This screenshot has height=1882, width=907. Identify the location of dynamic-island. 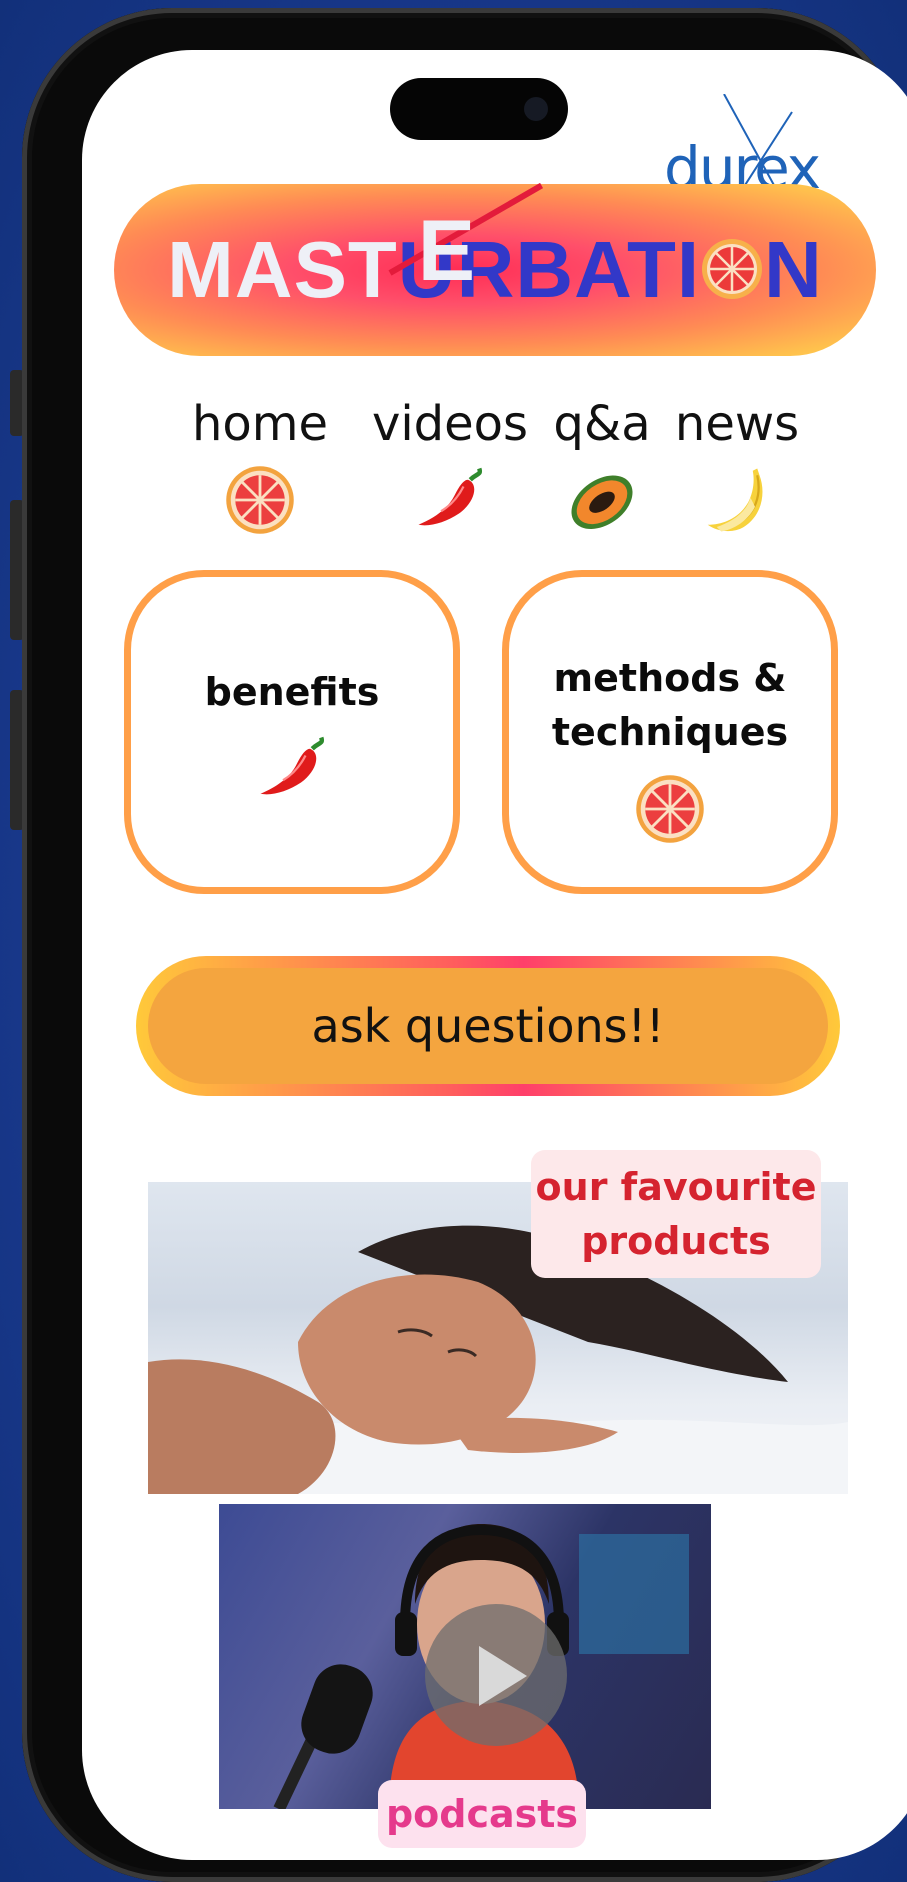
(479, 109).